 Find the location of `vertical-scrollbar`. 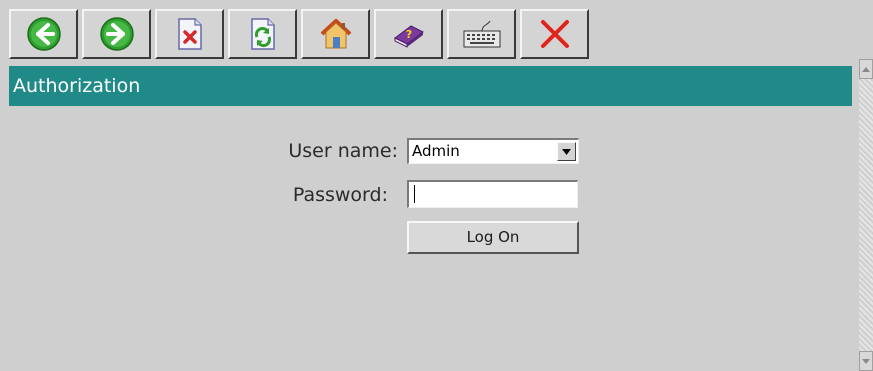

vertical-scrollbar is located at coordinates (866, 215).